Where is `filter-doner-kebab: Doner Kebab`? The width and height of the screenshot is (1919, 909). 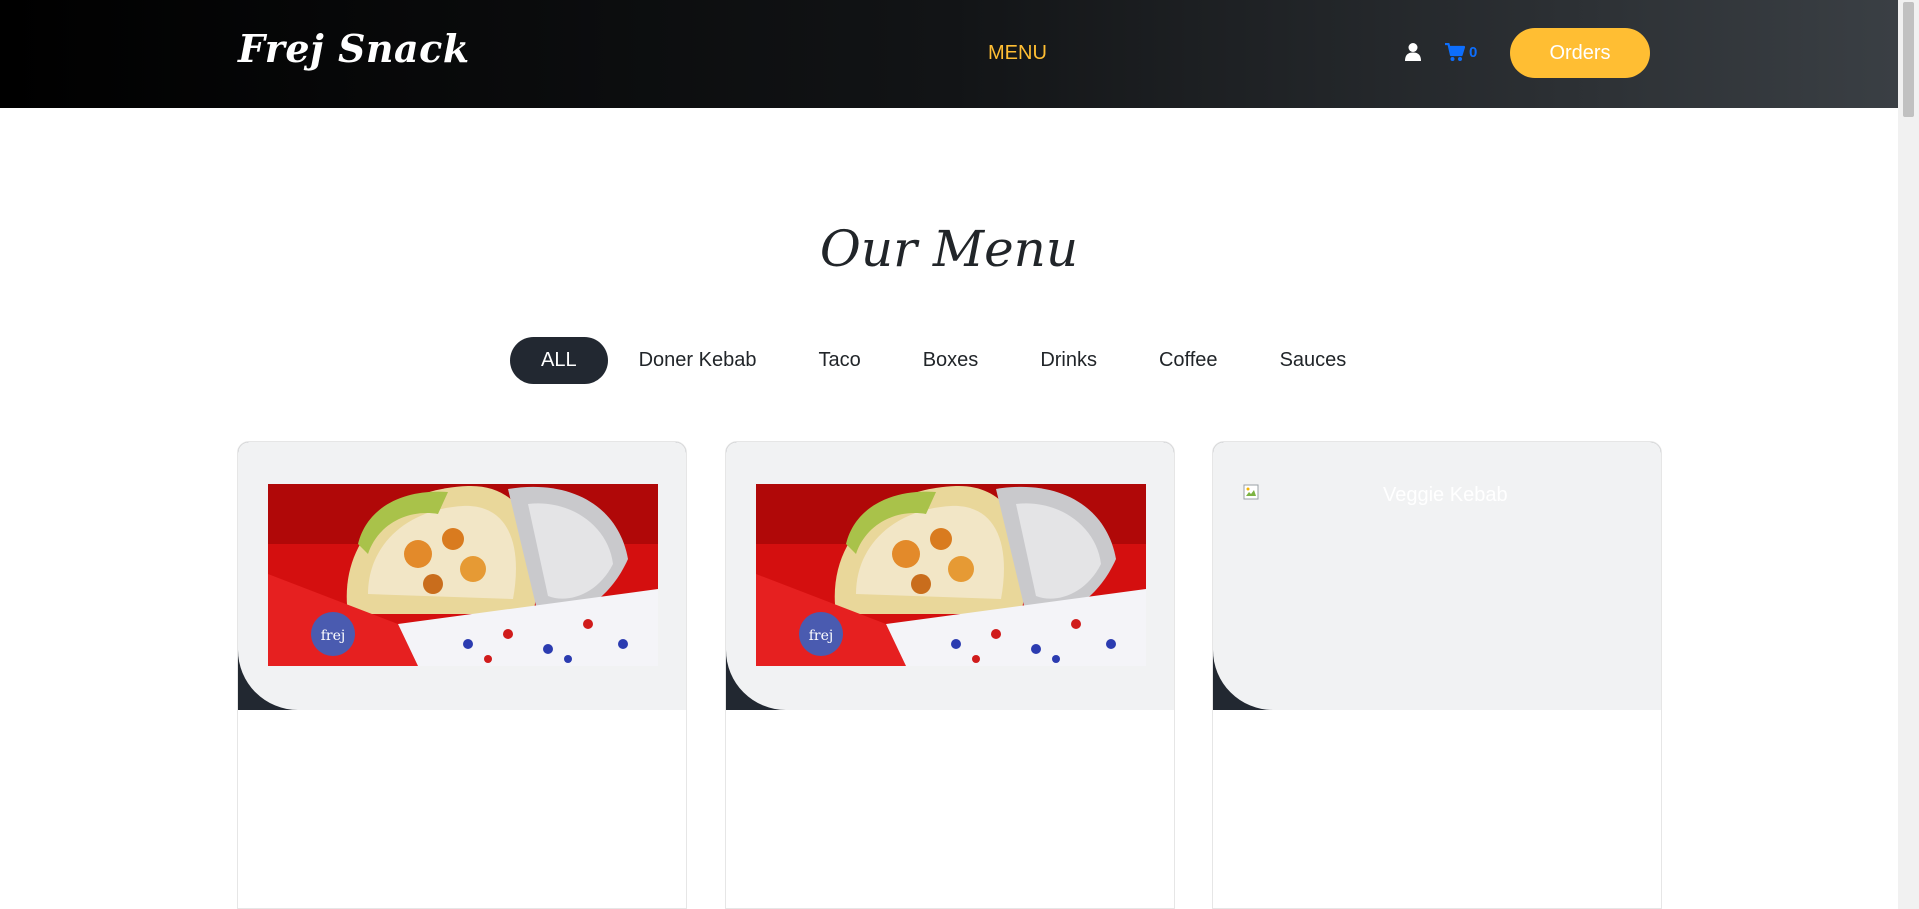 filter-doner-kebab: Doner Kebab is located at coordinates (698, 360).